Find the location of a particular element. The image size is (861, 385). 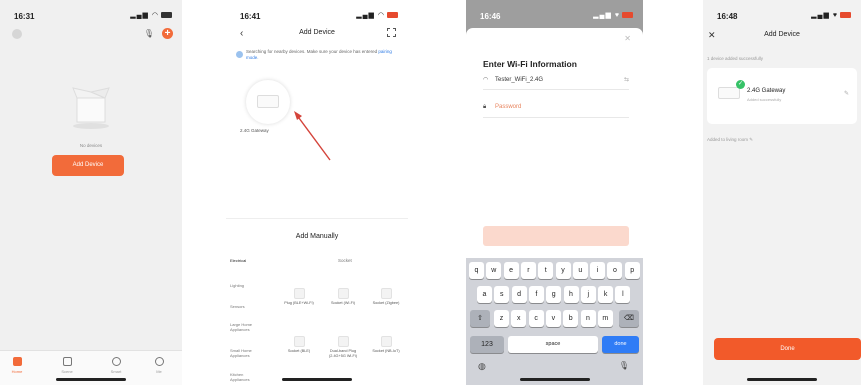

done-button: Done is located at coordinates (787, 349).